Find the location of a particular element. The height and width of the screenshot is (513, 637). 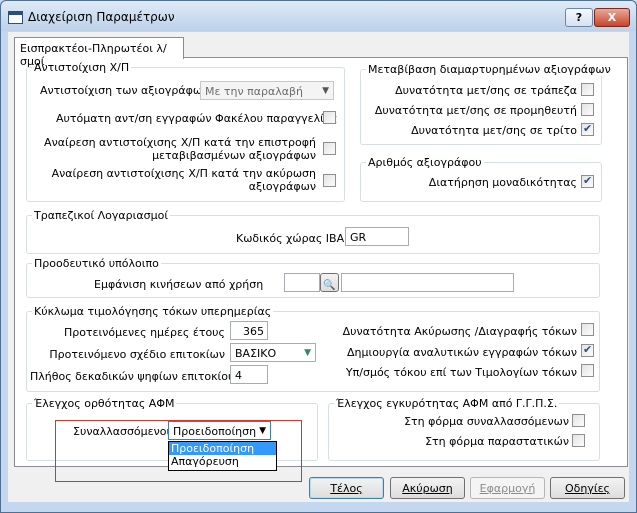

help-button: ? is located at coordinates (579, 17).